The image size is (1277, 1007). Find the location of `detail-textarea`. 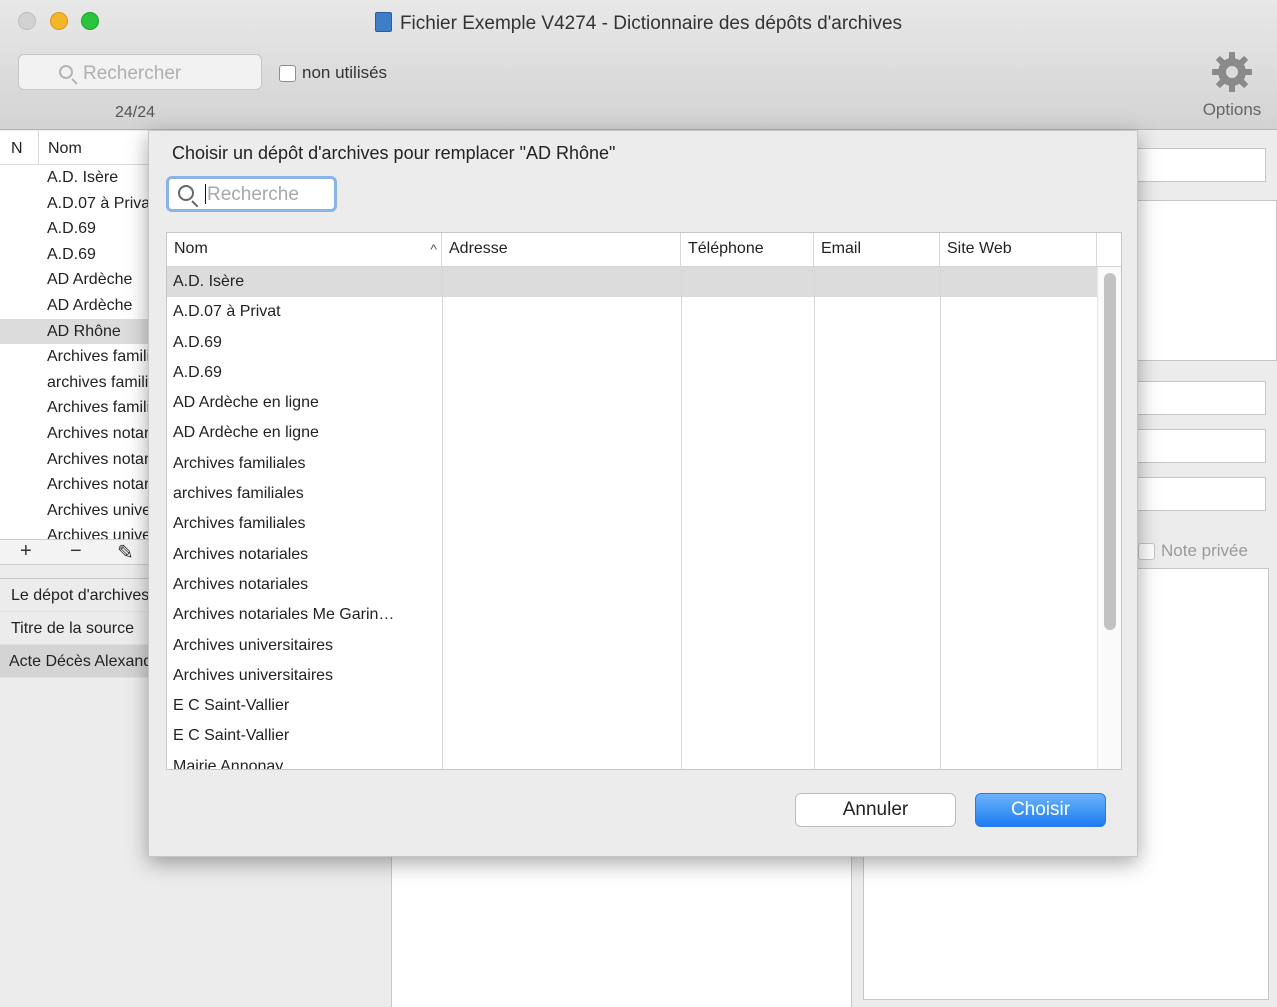

detail-textarea is located at coordinates (1206, 280).